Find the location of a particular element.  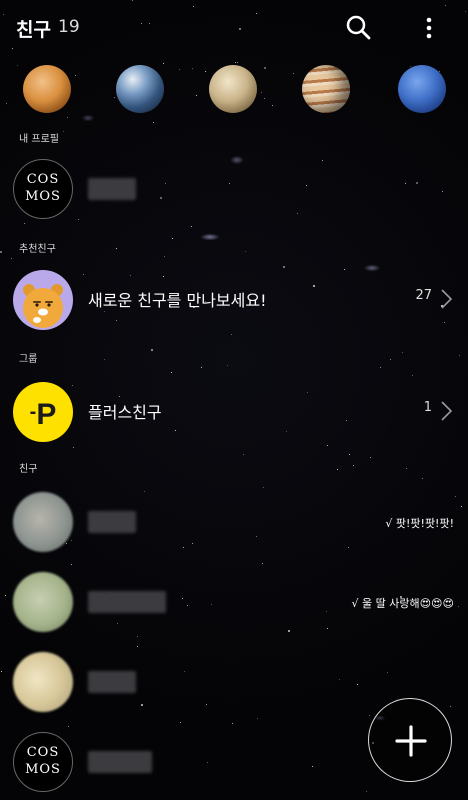

profile-name-redacted is located at coordinates (112, 189).